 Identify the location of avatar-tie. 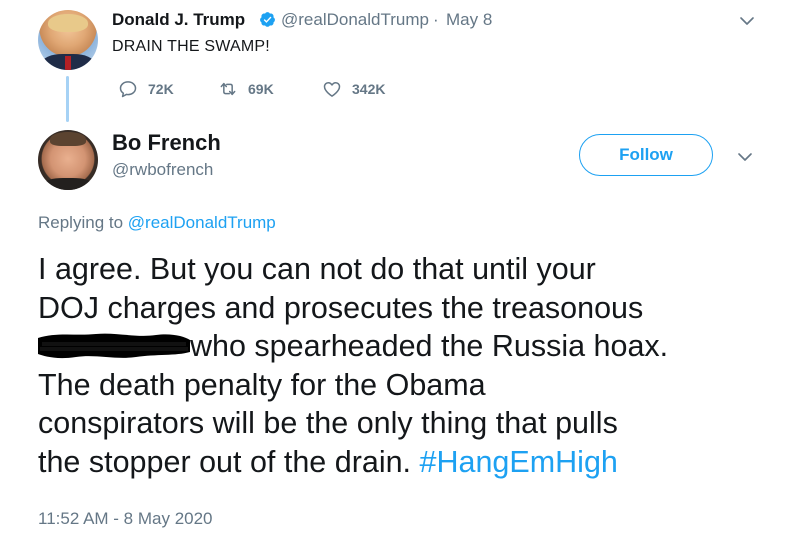
(68, 63).